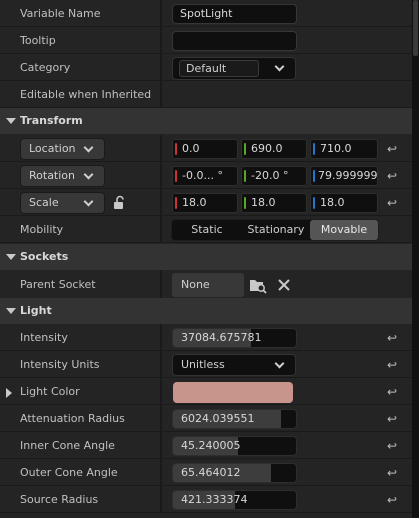  I want to click on mobility-option-static: Static, so click(207, 230).